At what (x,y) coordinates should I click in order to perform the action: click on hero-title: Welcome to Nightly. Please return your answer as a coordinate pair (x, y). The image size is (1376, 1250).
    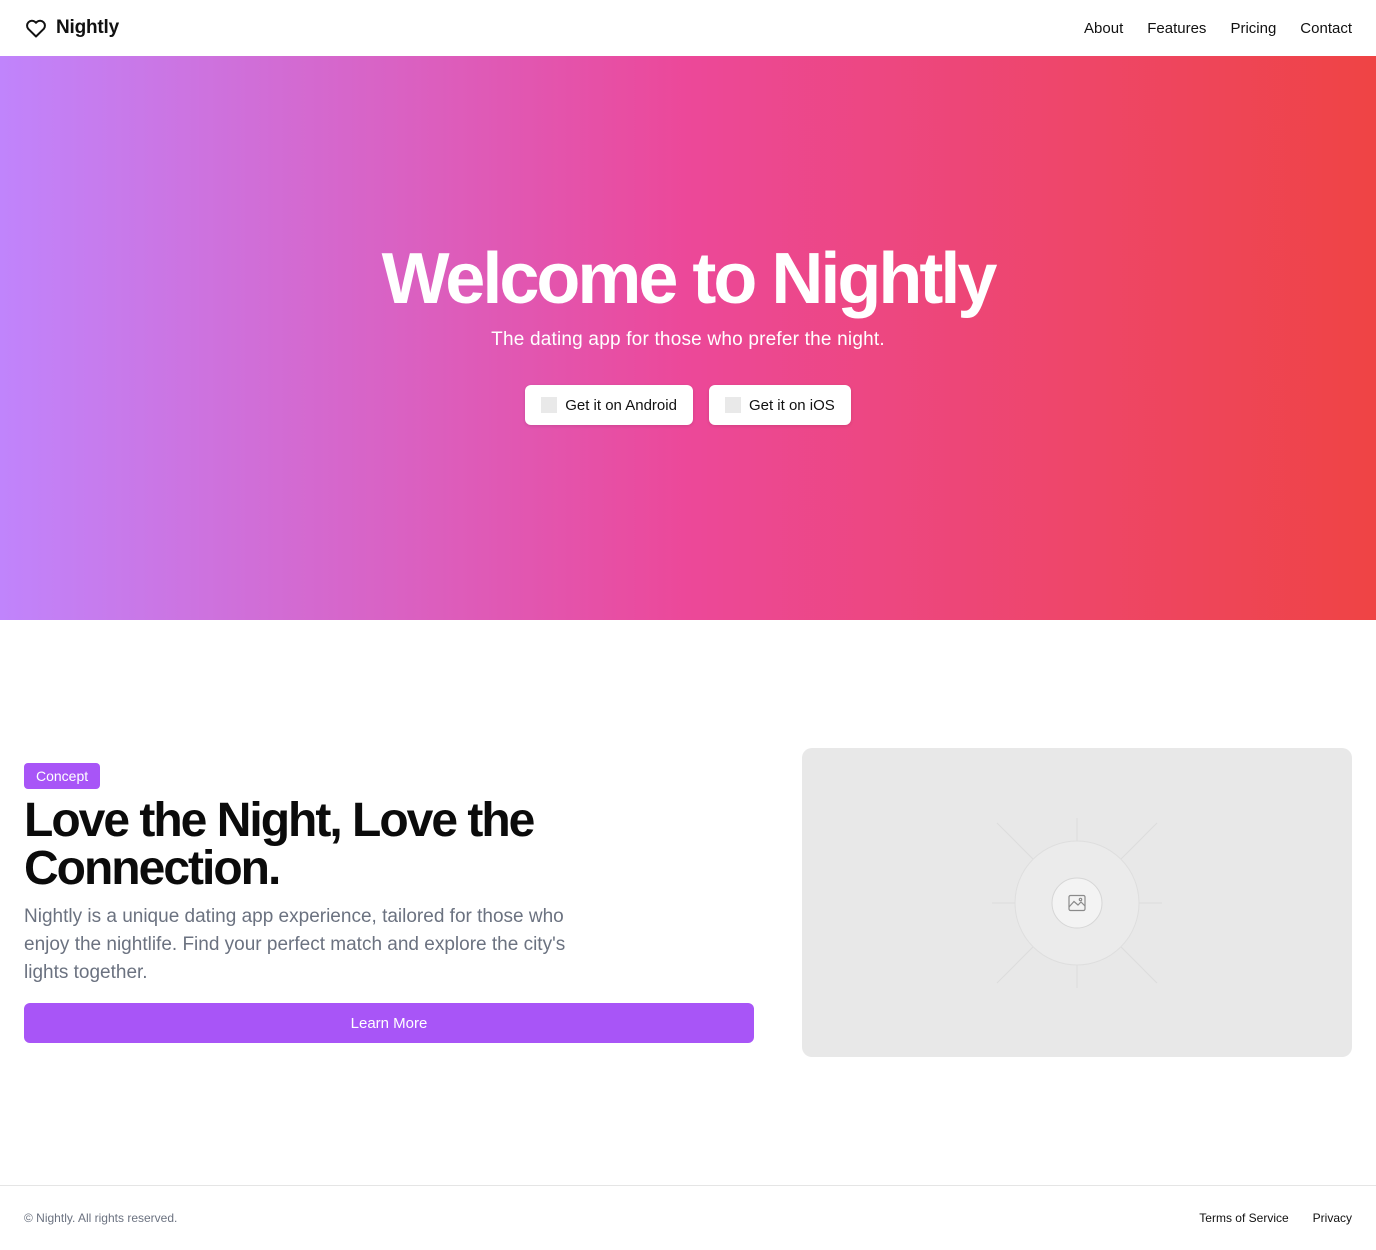
    Looking at the image, I should click on (689, 279).